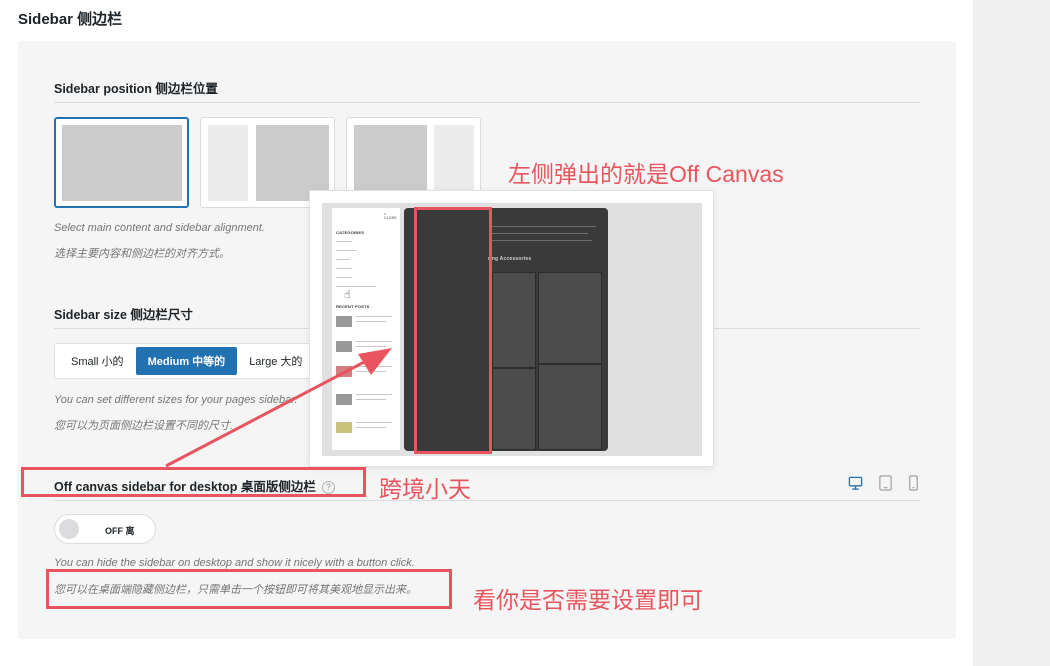 This screenshot has height=666, width=1050. What do you see at coordinates (913, 483) in the screenshot?
I see `mobile-icon` at bounding box center [913, 483].